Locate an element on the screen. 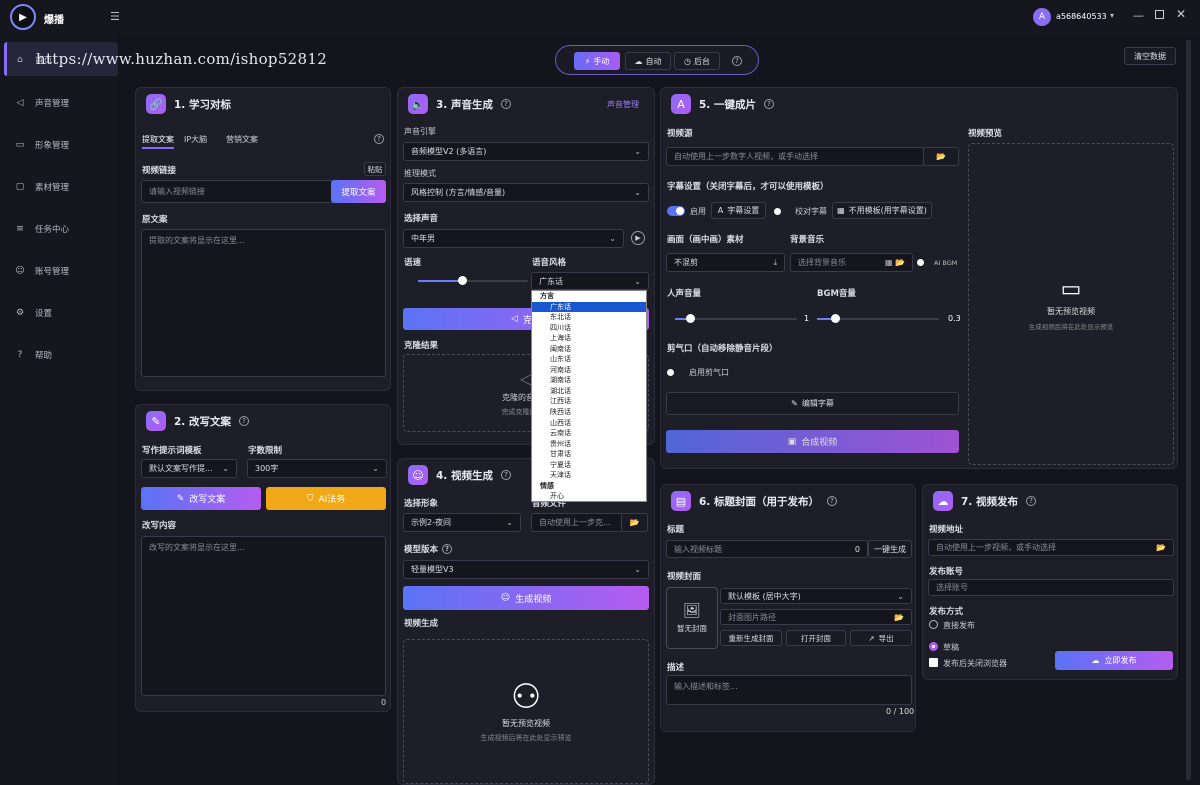 The width and height of the screenshot is (1200, 785). proofread-radio is located at coordinates (777, 211).